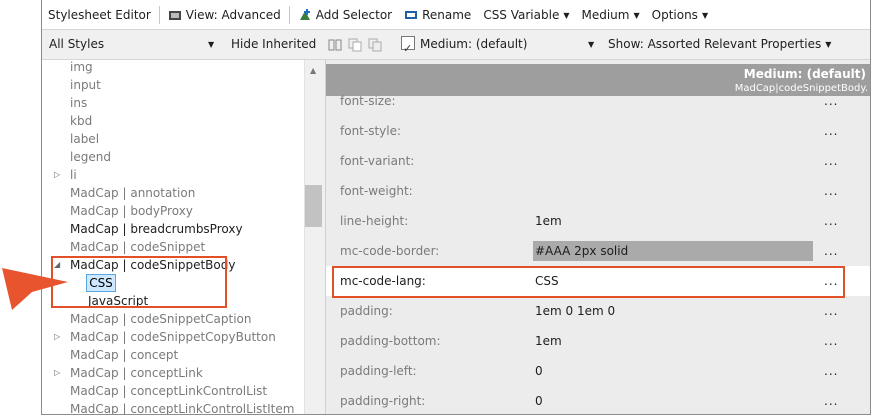  I want to click on options-menu: Options ▼, so click(680, 15).